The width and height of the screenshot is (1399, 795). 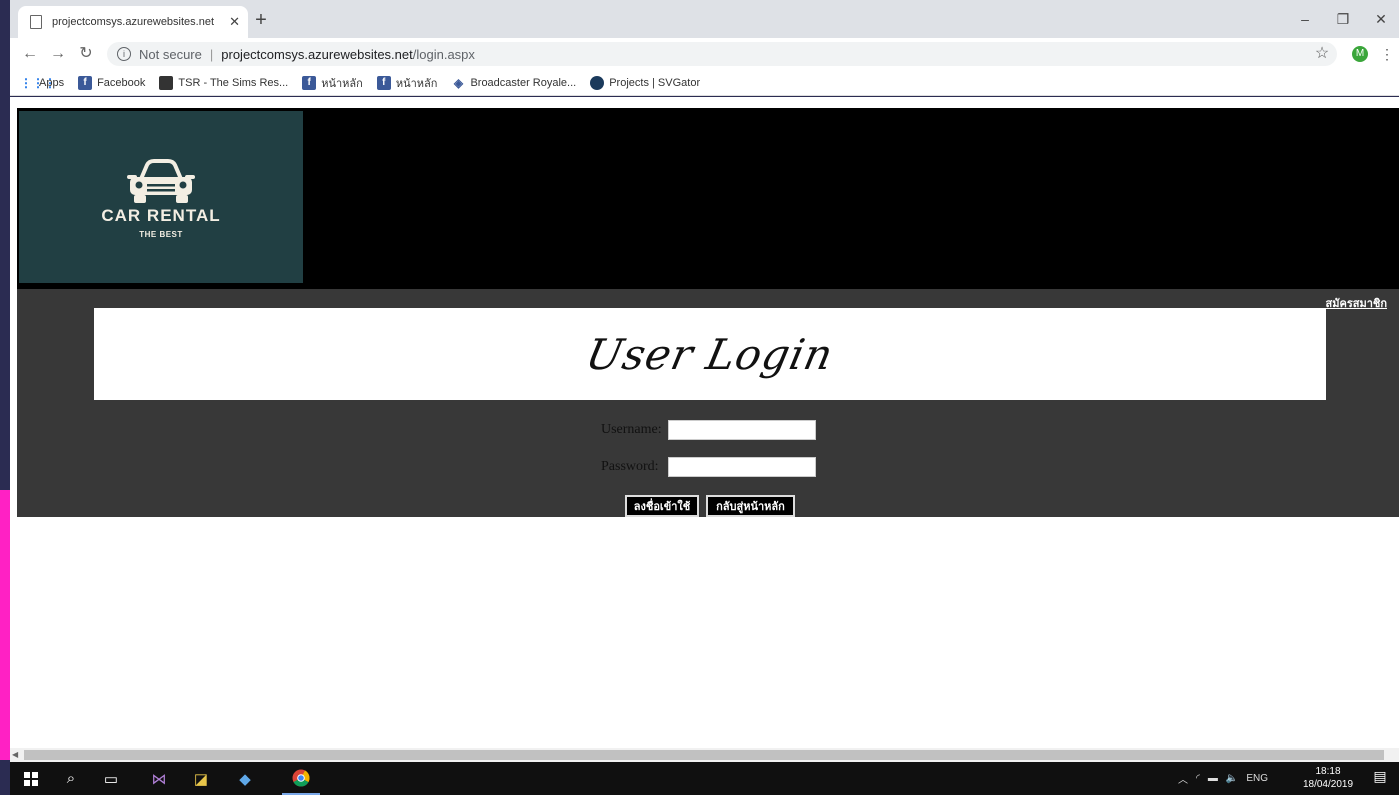 What do you see at coordinates (201, 778) in the screenshot?
I see `app-icon: ◪` at bounding box center [201, 778].